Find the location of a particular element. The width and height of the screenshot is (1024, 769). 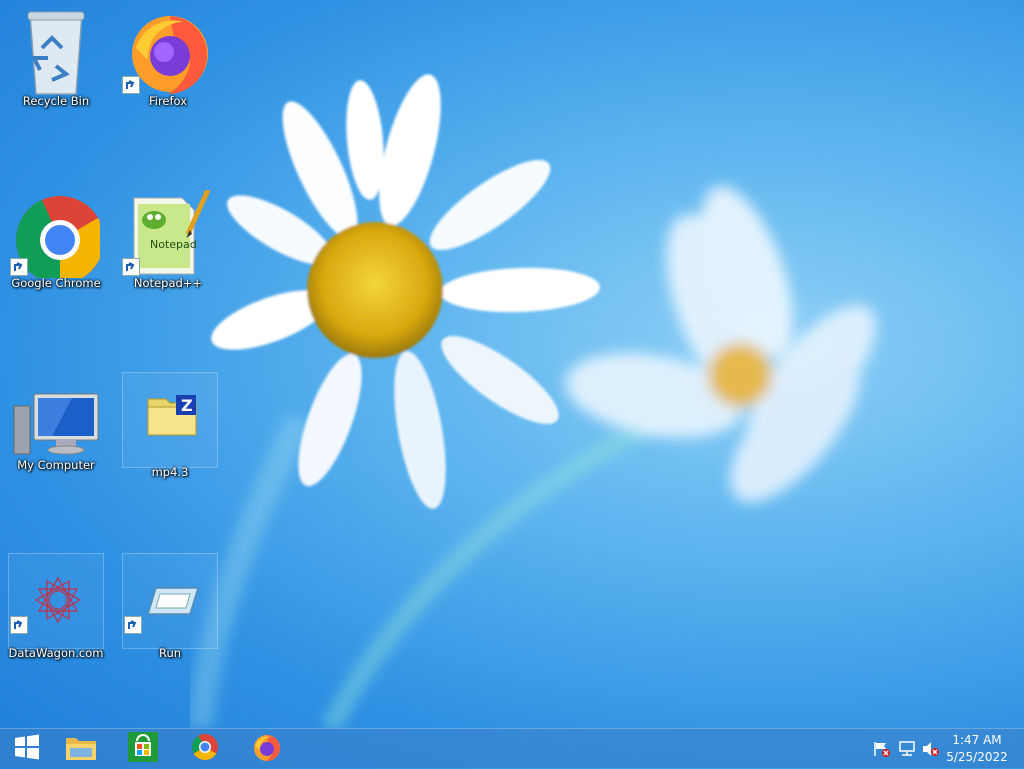

desktop-icon-label: Recycle Bin is located at coordinates (56, 101).